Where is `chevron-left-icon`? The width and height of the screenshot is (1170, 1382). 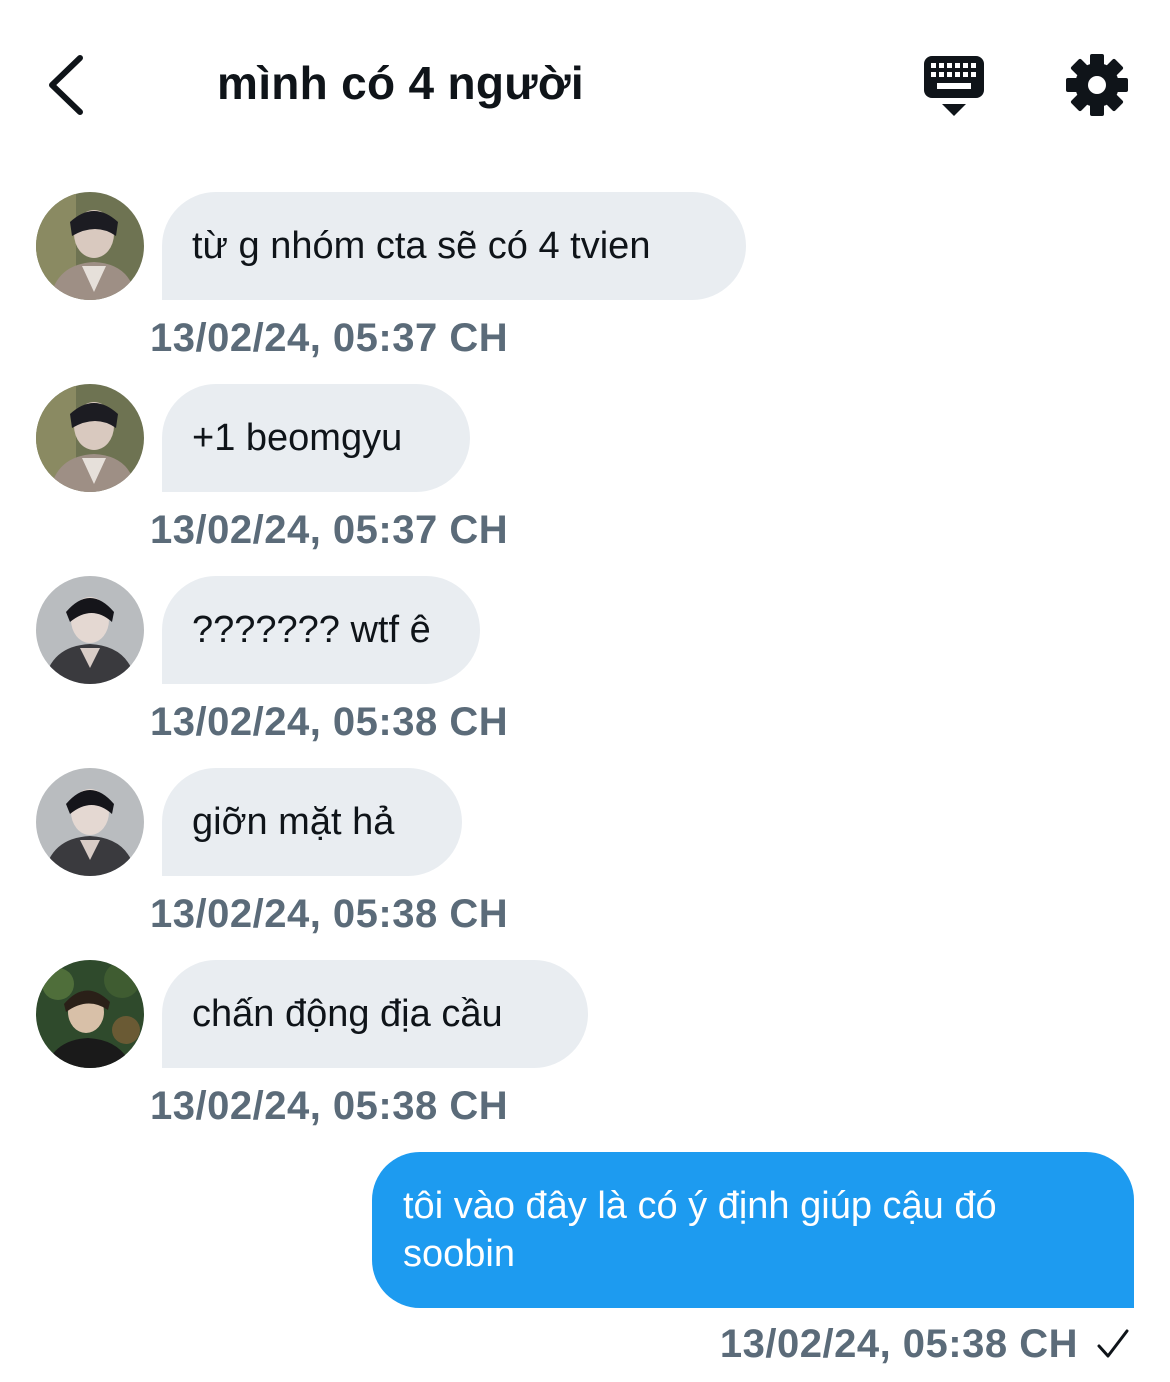 chevron-left-icon is located at coordinates (66, 85).